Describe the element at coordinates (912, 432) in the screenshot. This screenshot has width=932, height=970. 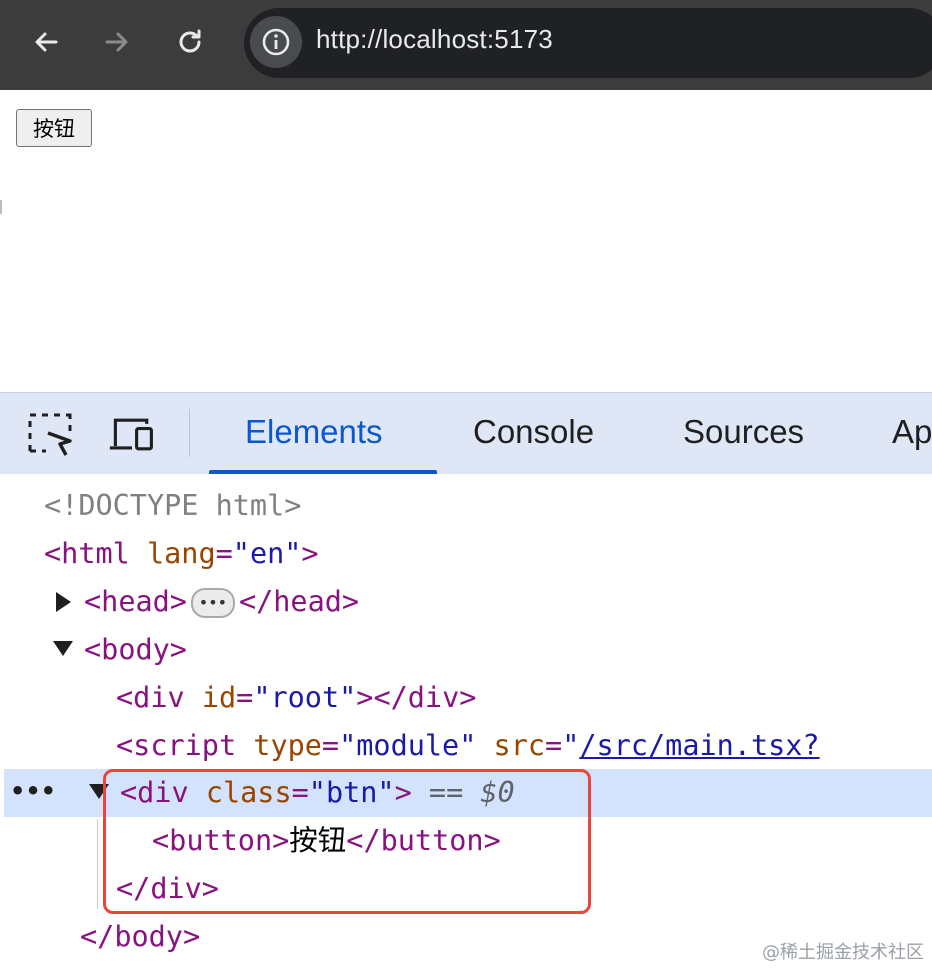
I see `tab-application: Ap` at that location.